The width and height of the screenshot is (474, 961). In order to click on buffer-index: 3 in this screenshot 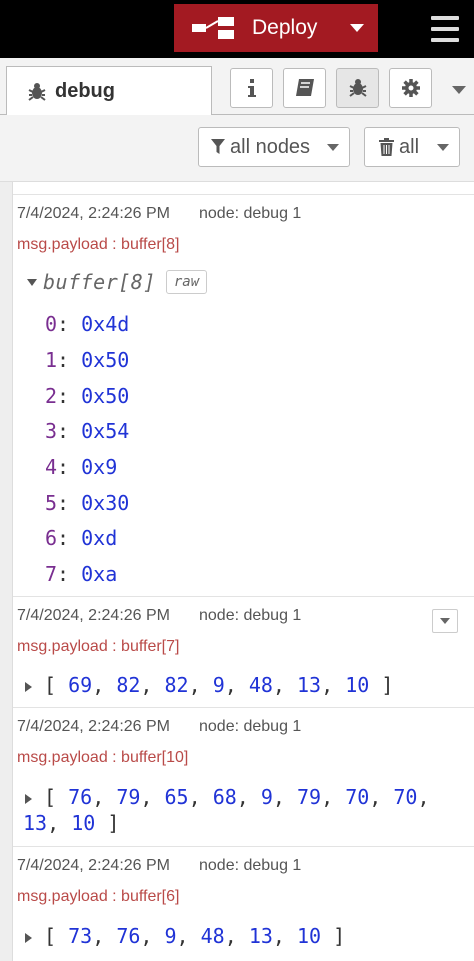, I will do `click(51, 431)`.